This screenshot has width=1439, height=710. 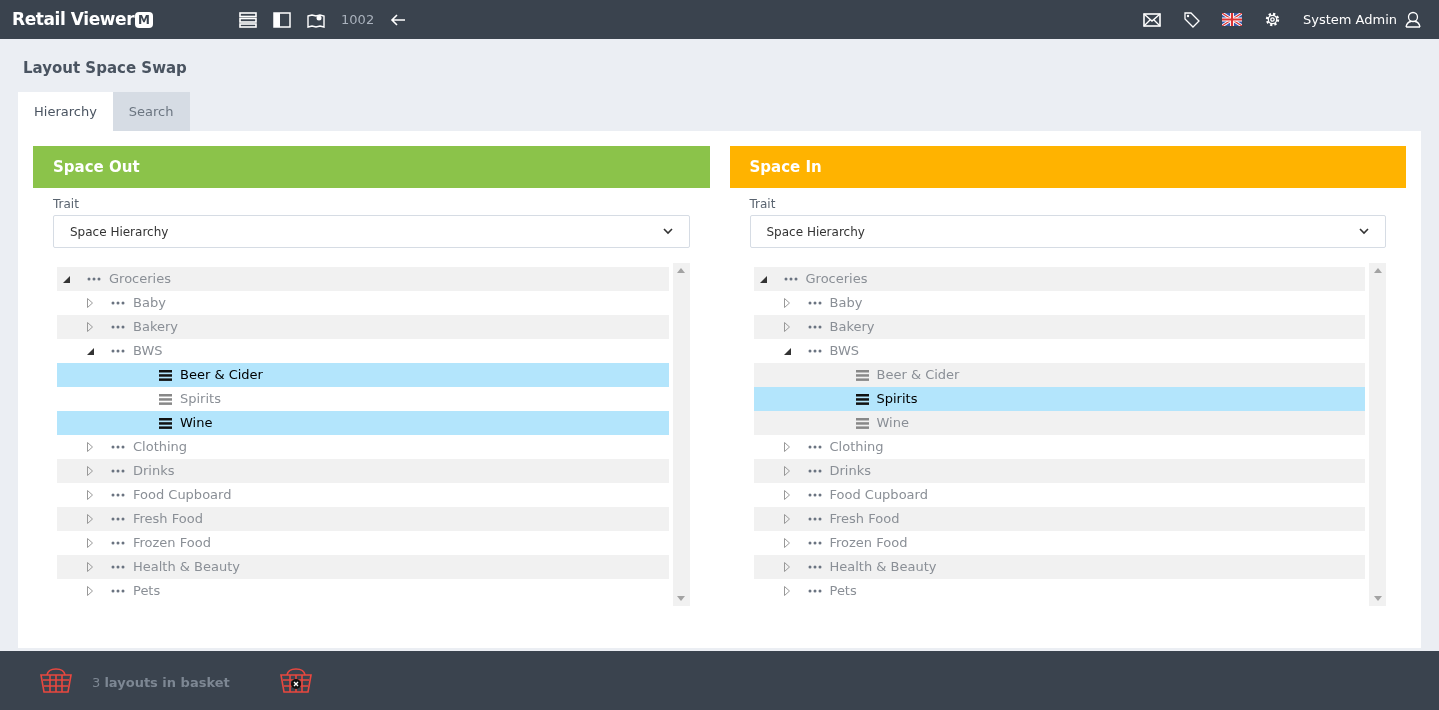 I want to click on store-number: 1002, so click(x=358, y=19).